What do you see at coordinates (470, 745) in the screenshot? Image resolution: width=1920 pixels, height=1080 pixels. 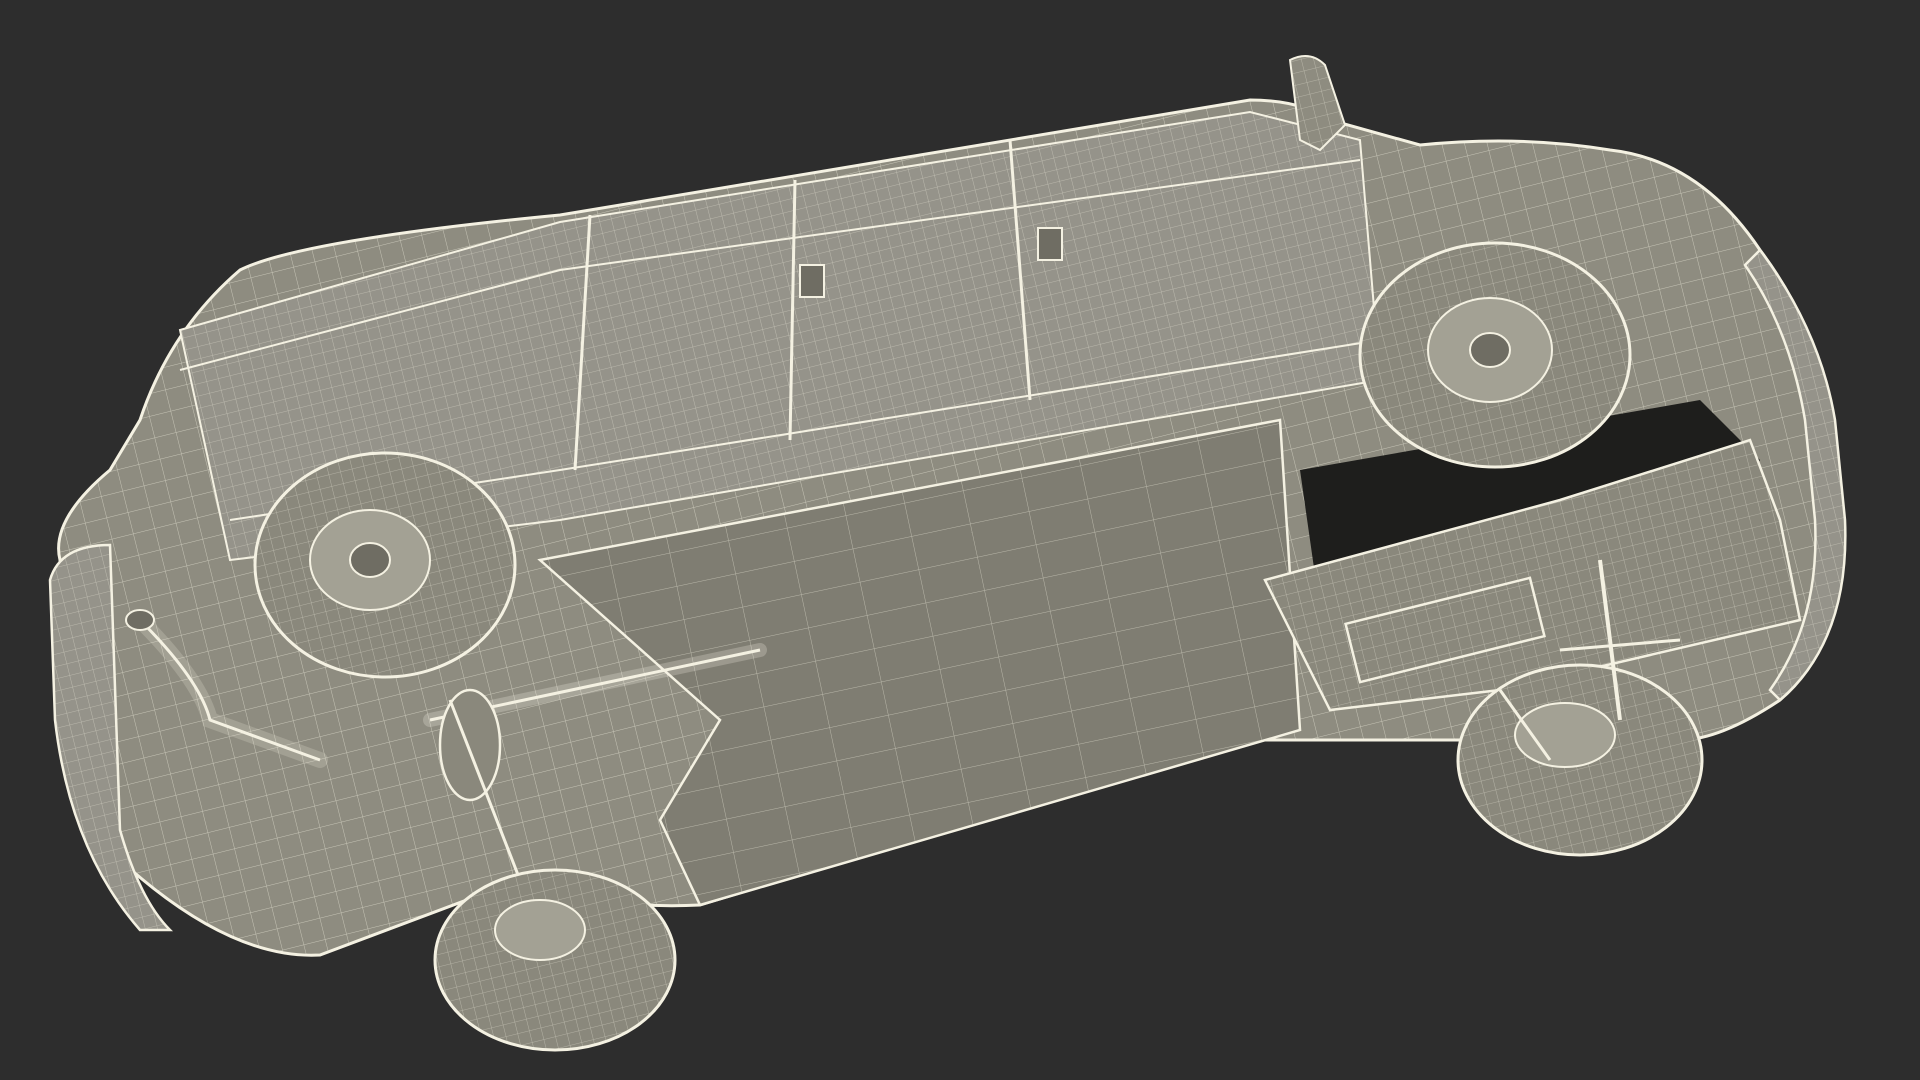 I see `differential` at bounding box center [470, 745].